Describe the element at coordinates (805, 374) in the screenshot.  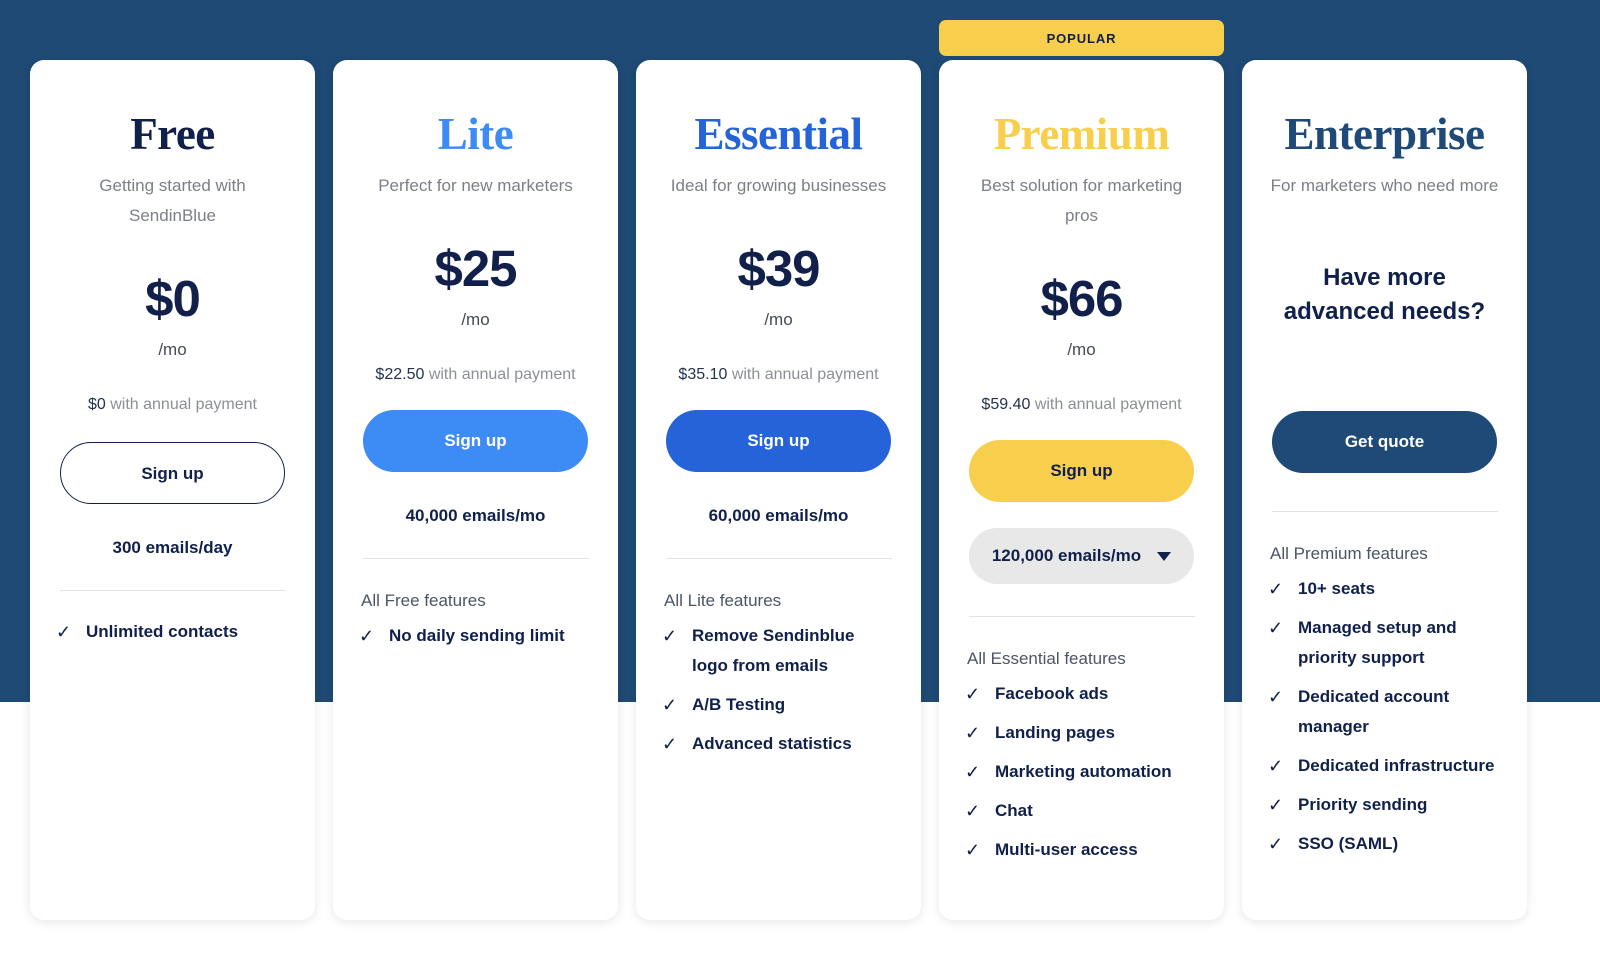
I see `plan-annual-suffix-essential: with annual payment` at that location.